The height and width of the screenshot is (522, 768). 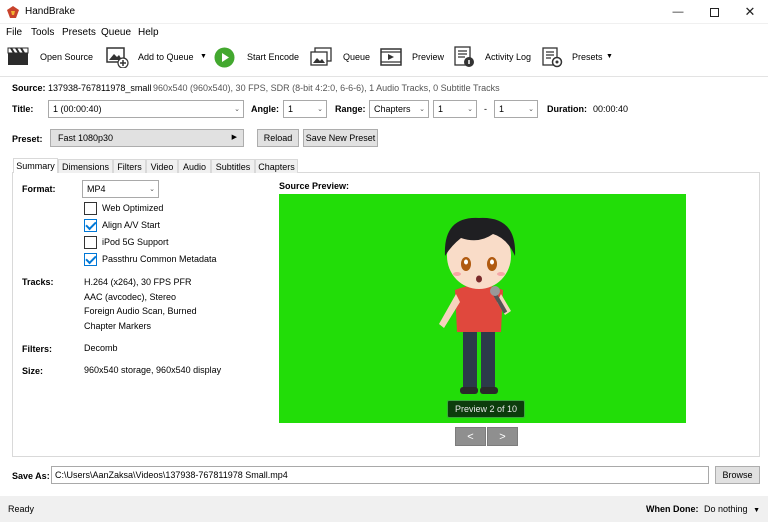 I want to click on menu-queue: Queue, so click(x=116, y=32).